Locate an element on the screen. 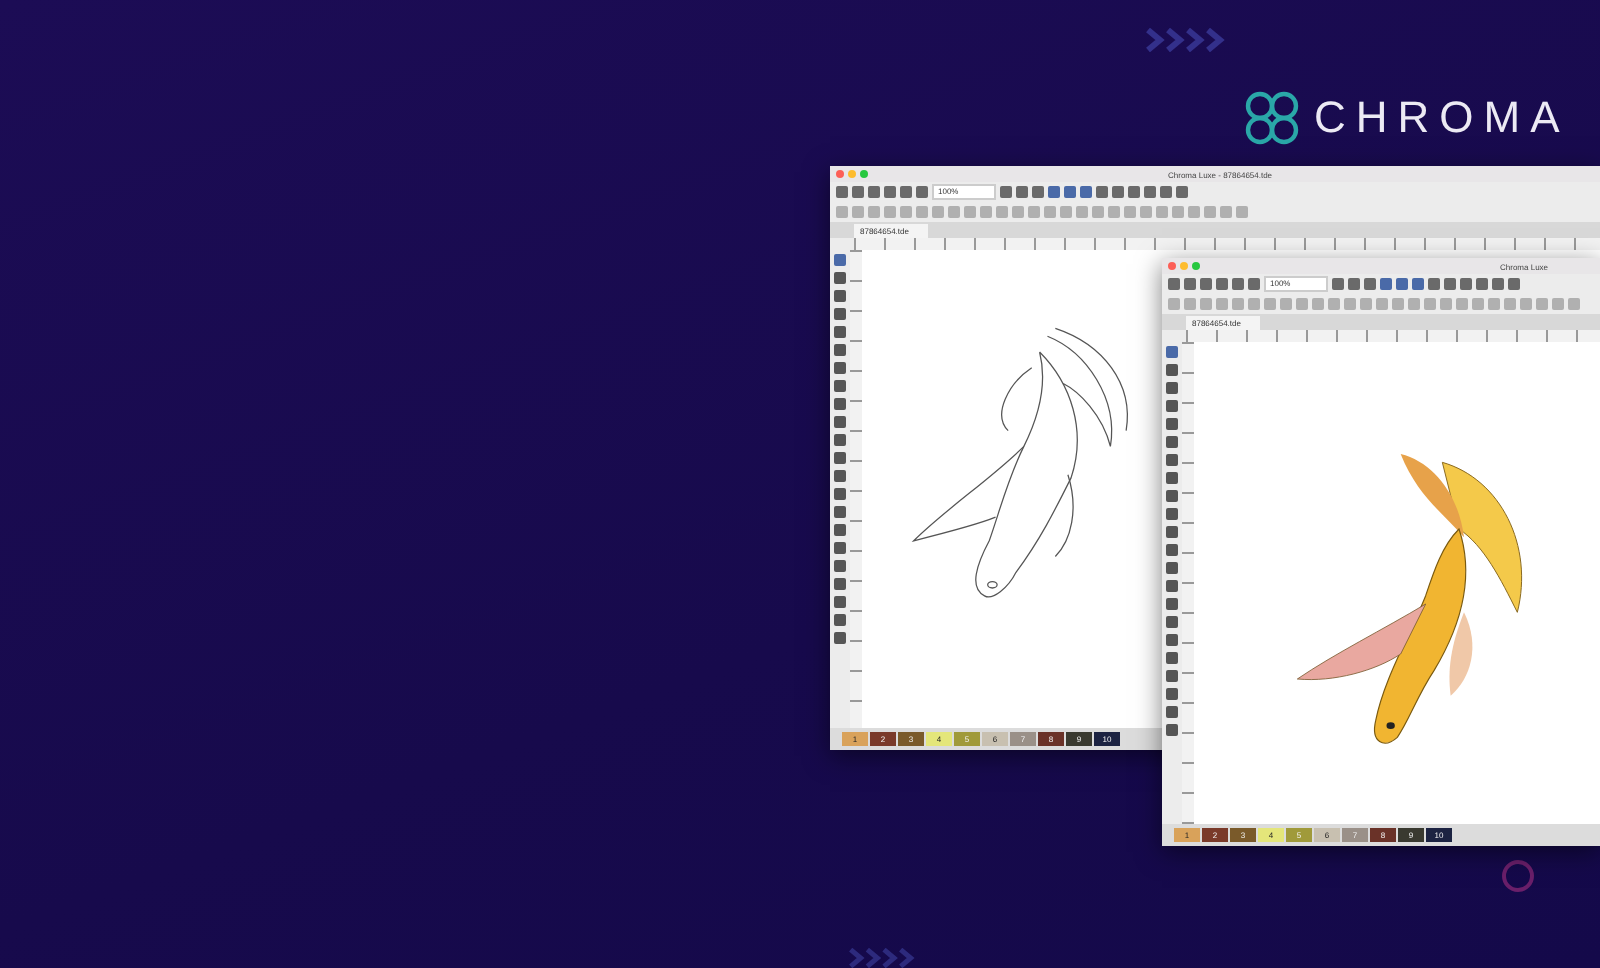 The width and height of the screenshot is (1600, 968). knot-logo-icon is located at coordinates (1272, 118).